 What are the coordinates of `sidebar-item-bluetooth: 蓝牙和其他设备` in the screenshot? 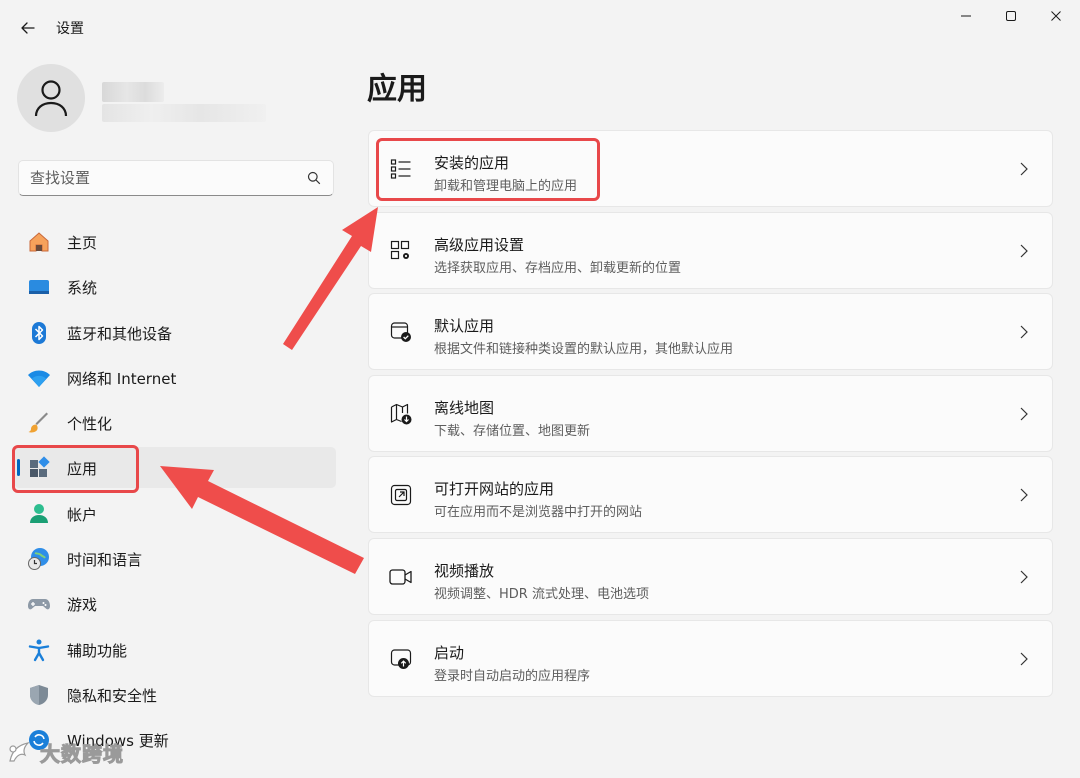 It's located at (175, 332).